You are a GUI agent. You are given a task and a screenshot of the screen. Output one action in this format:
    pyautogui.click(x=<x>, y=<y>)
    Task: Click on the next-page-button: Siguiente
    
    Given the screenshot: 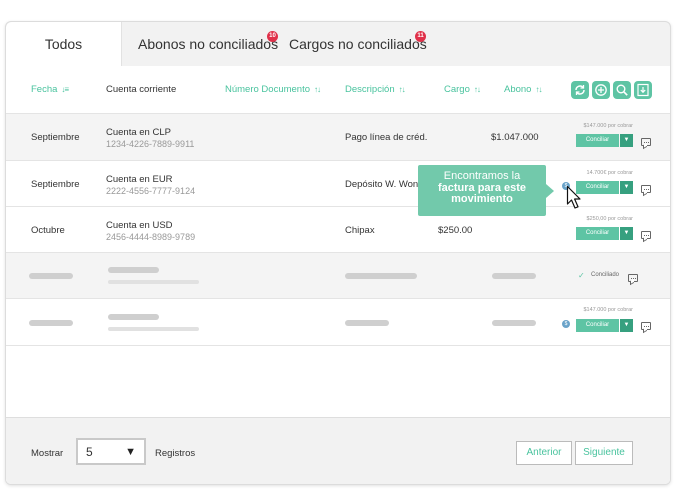 What is the action you would take?
    pyautogui.click(x=604, y=453)
    